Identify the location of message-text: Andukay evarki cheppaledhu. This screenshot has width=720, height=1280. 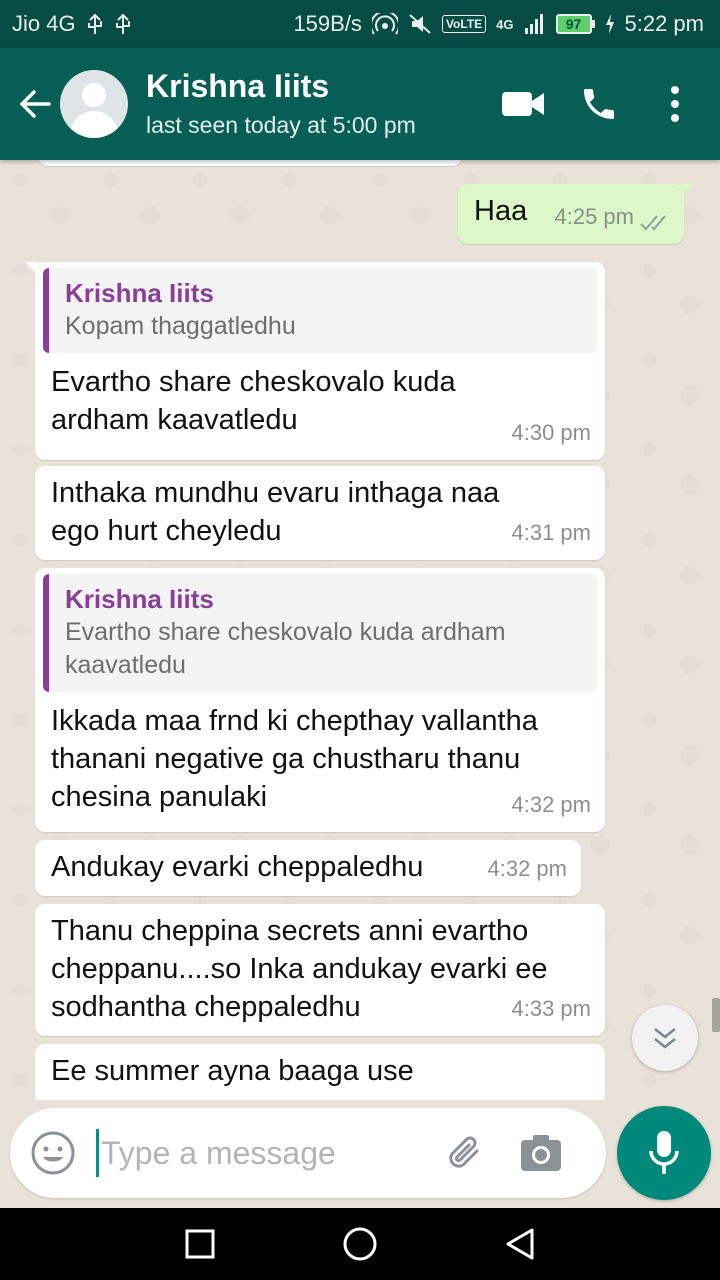
(237, 867).